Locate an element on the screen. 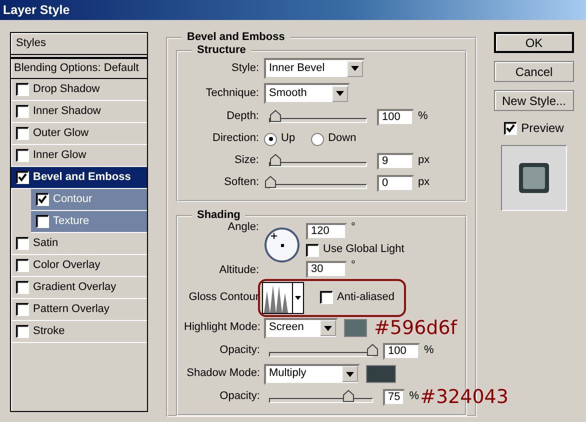  style-list-item: Outer Glow is located at coordinates (79, 134).